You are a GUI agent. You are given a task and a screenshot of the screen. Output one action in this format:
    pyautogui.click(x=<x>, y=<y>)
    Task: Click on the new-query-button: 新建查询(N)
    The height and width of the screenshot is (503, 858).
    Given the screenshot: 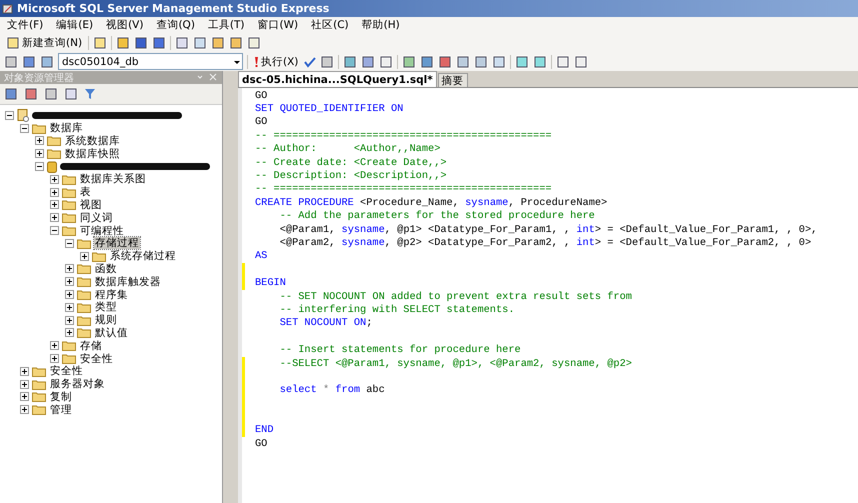 What is the action you would take?
    pyautogui.click(x=44, y=43)
    